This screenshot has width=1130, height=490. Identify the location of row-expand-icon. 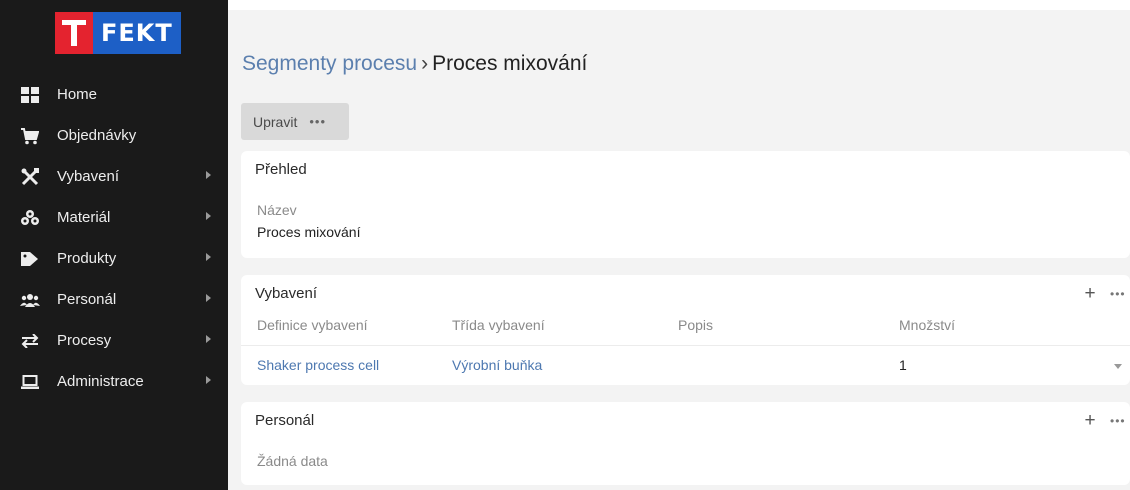
(1118, 366).